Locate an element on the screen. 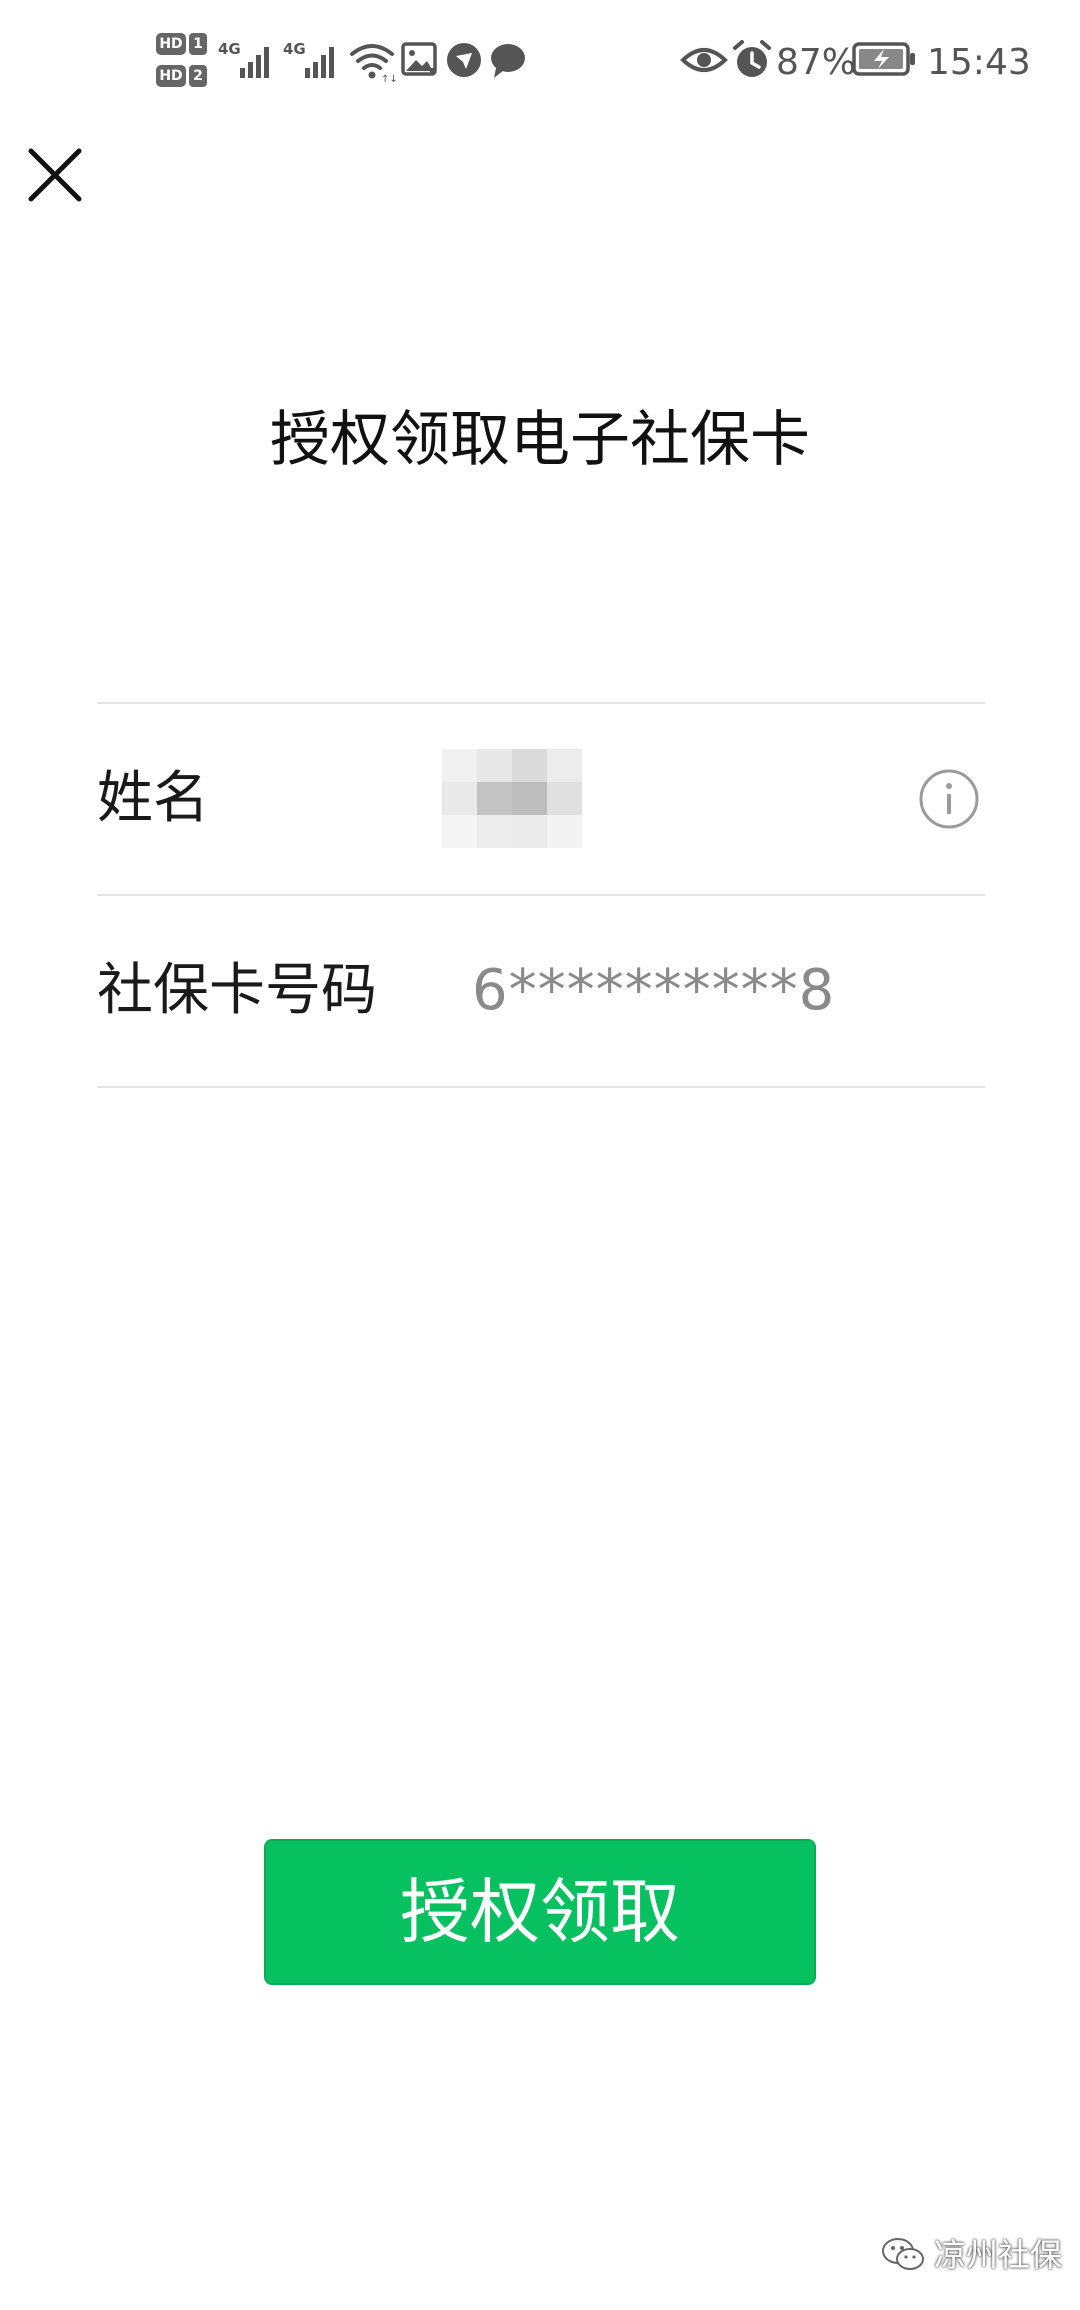  card-number-label: 社保卡号码 is located at coordinates (237, 990).